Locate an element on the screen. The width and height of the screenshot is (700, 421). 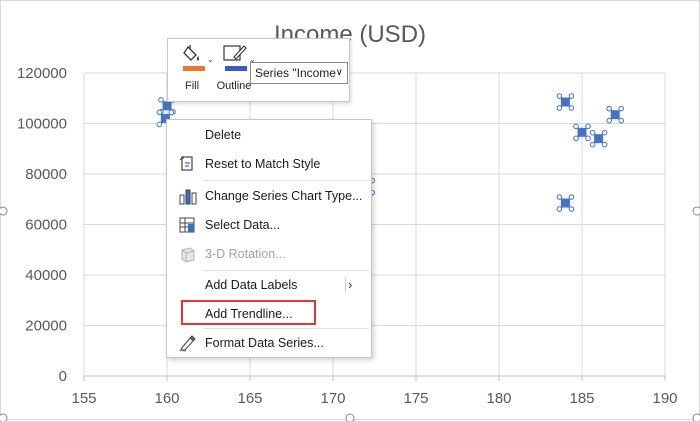
y-tick-label: 100000 is located at coordinates (42, 124).